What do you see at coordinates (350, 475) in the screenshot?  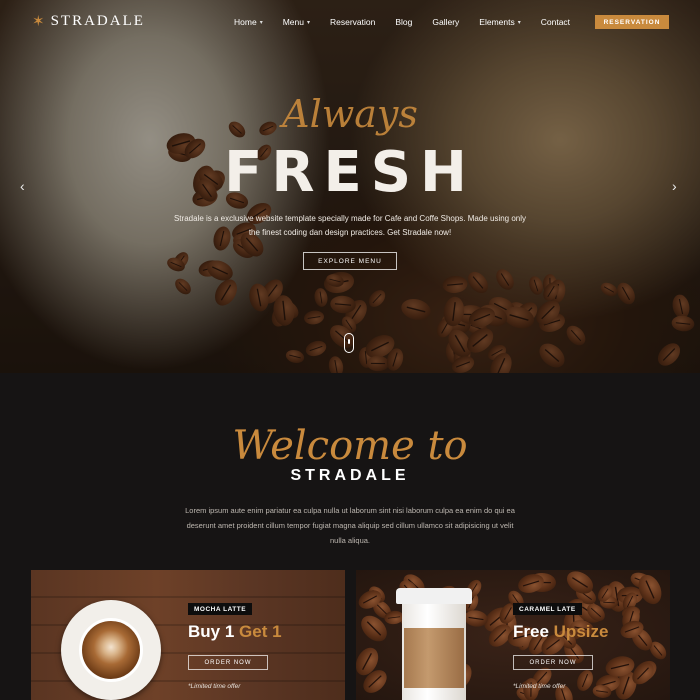 I see `welcome-brand-title: STRADALE` at bounding box center [350, 475].